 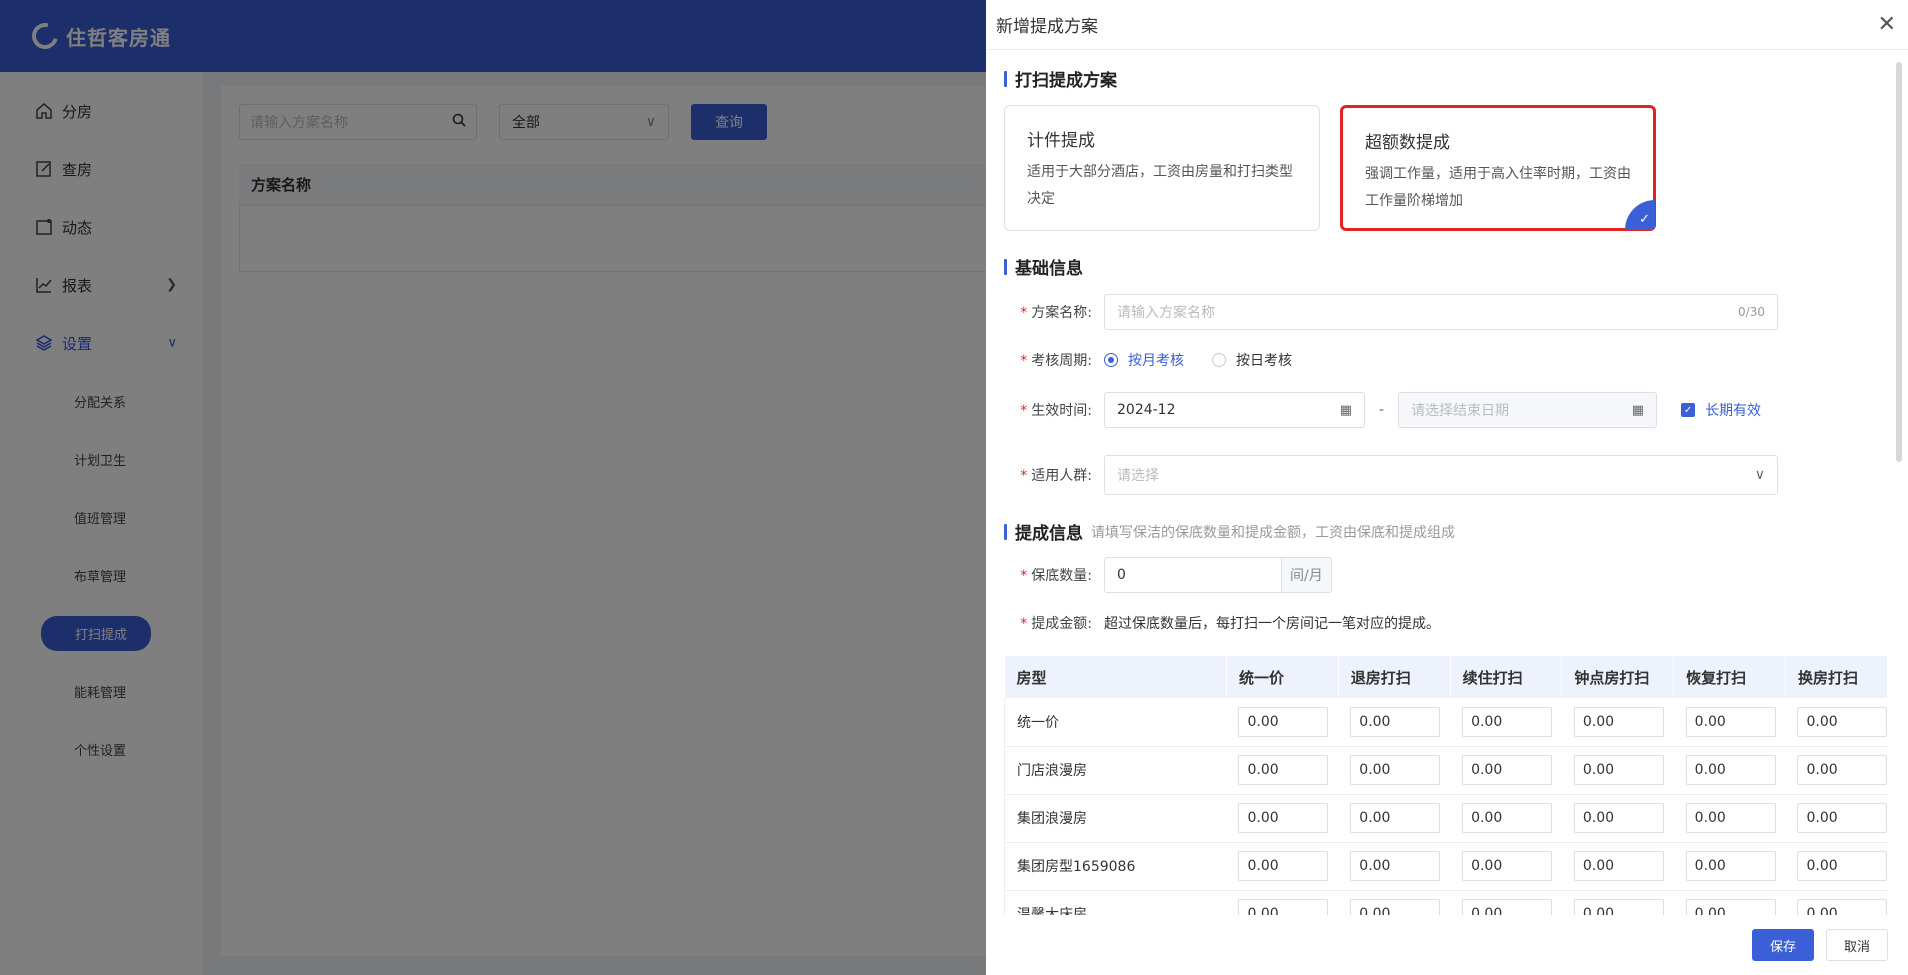 I want to click on char-counter: 0/30, so click(x=1751, y=312).